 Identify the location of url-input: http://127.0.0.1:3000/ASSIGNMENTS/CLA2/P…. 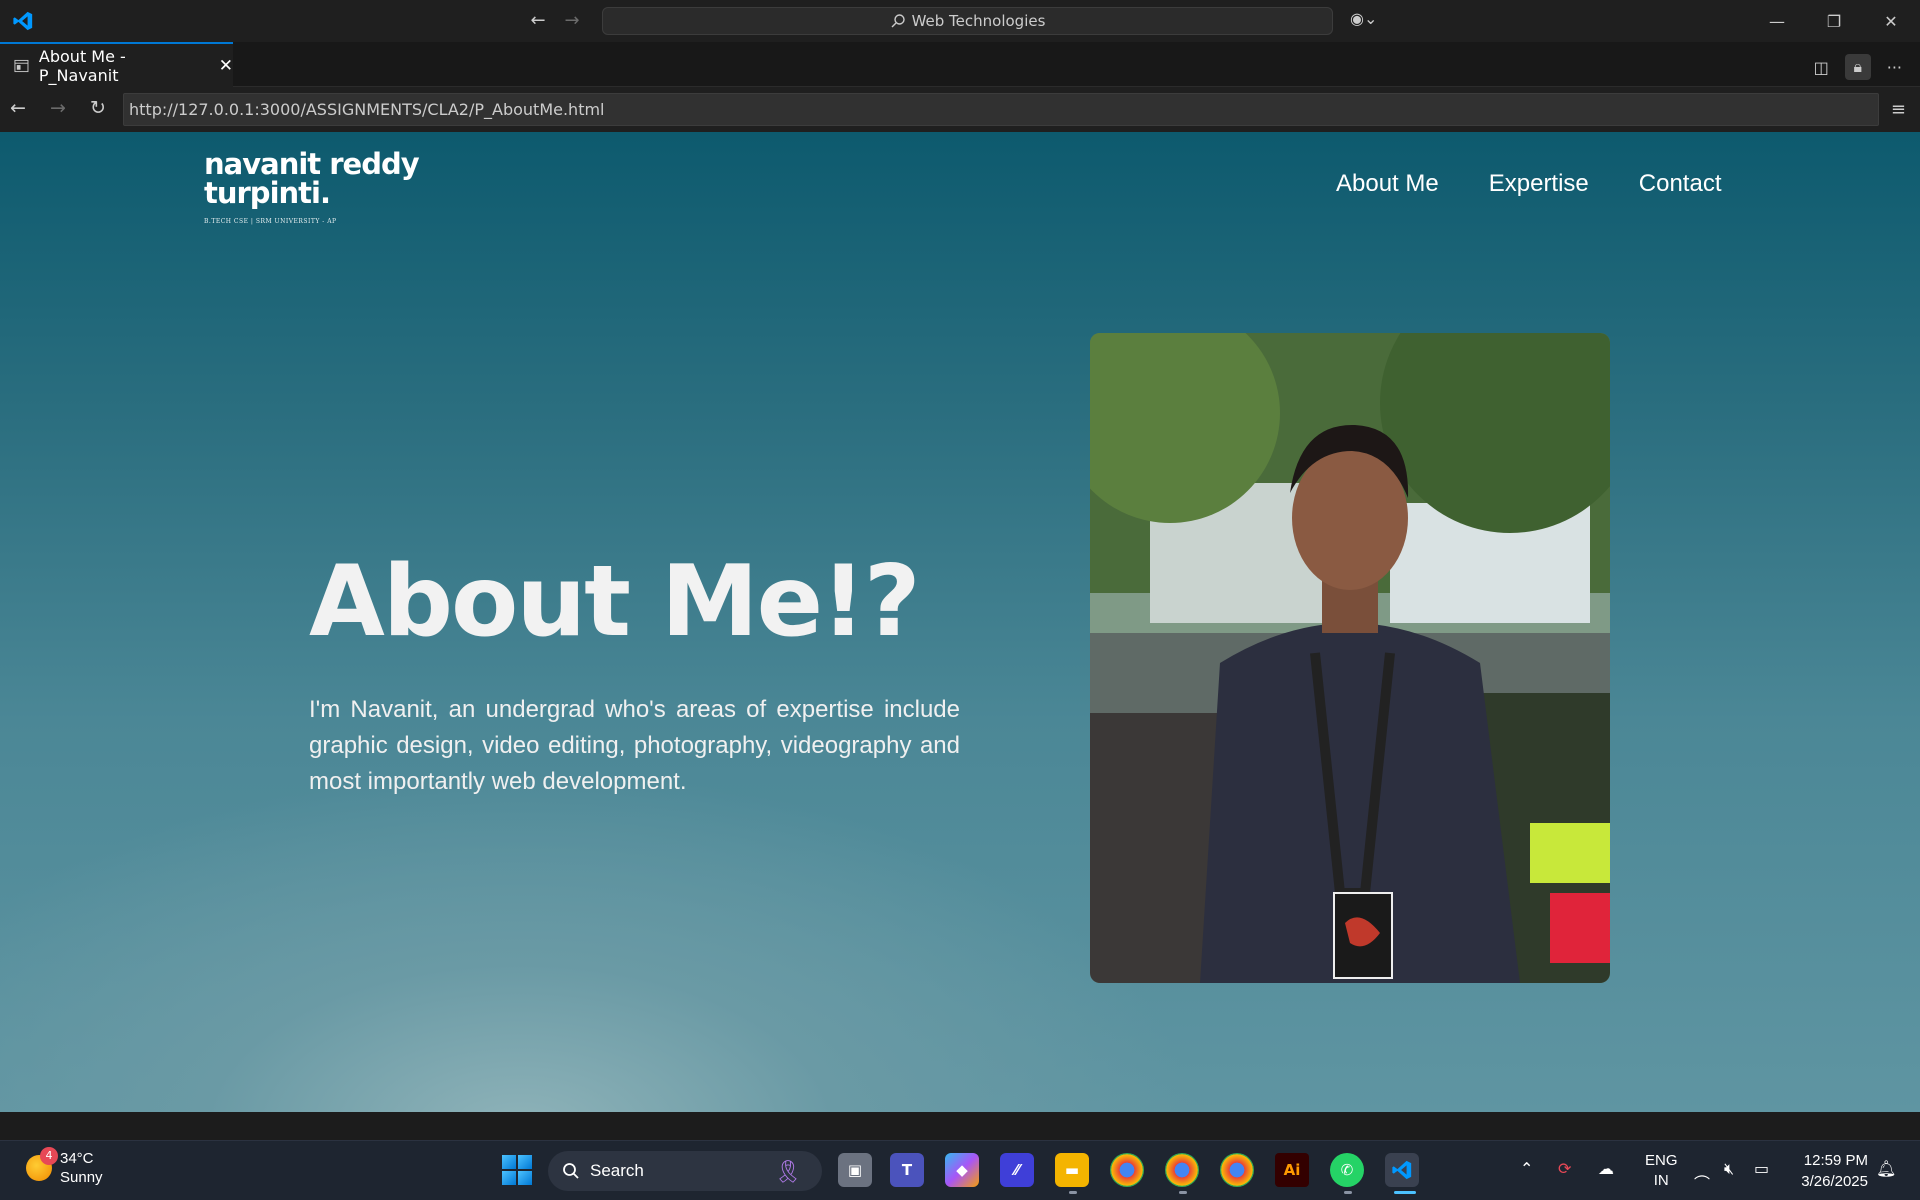
(1001, 109).